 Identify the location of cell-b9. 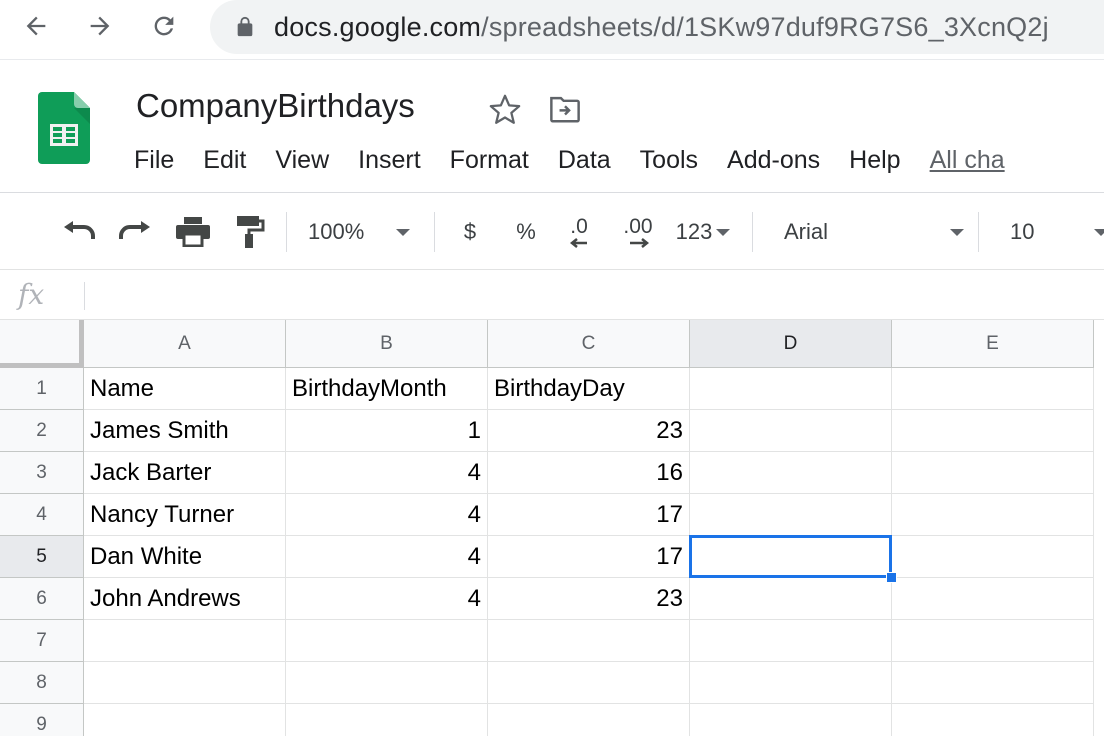
(387, 720).